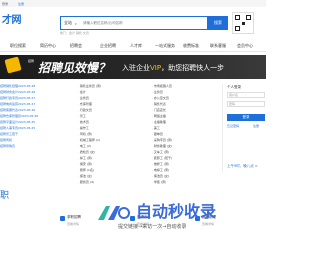 The height and width of the screenshot is (257, 320). Describe the element at coordinates (245, 46) in the screenshot. I see `nav-item: 会员中心` at that location.